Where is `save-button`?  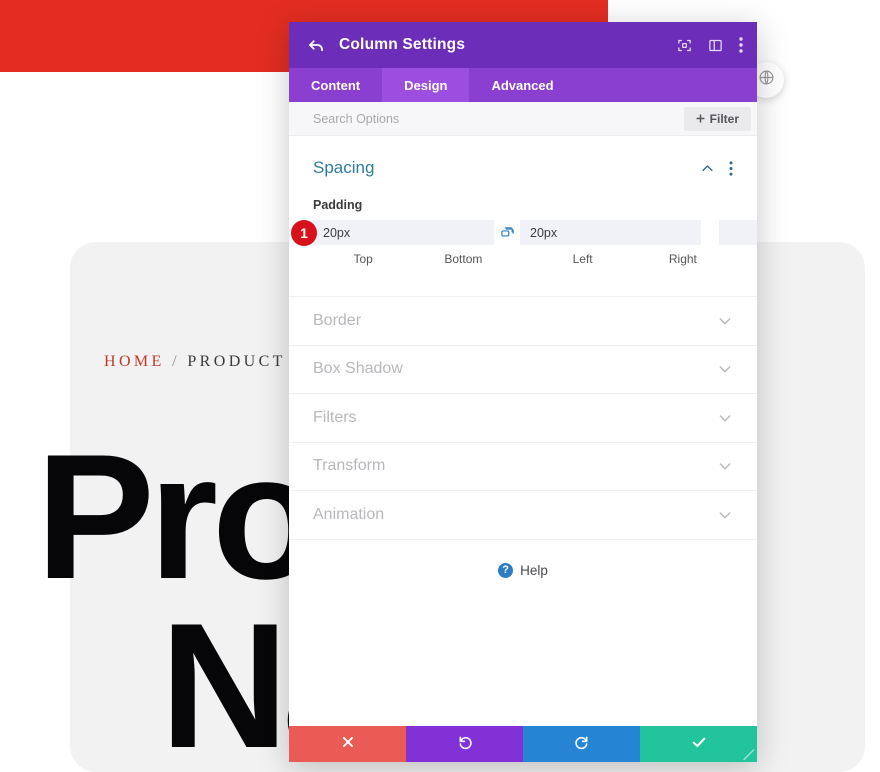
save-button is located at coordinates (698, 744).